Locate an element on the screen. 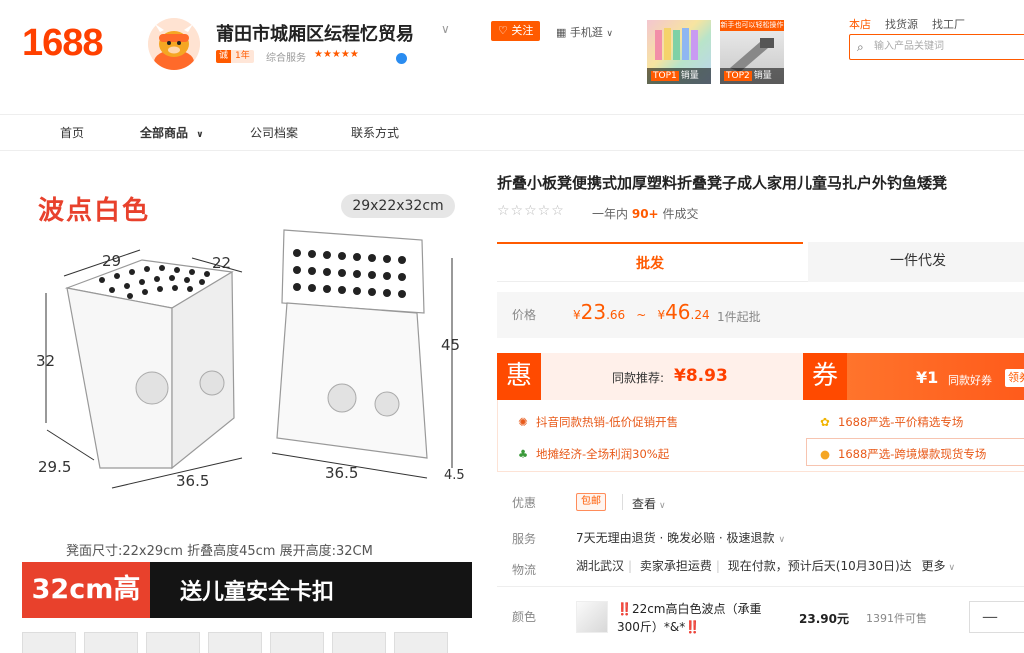  scope-find-source: 找货源 is located at coordinates (901, 24).